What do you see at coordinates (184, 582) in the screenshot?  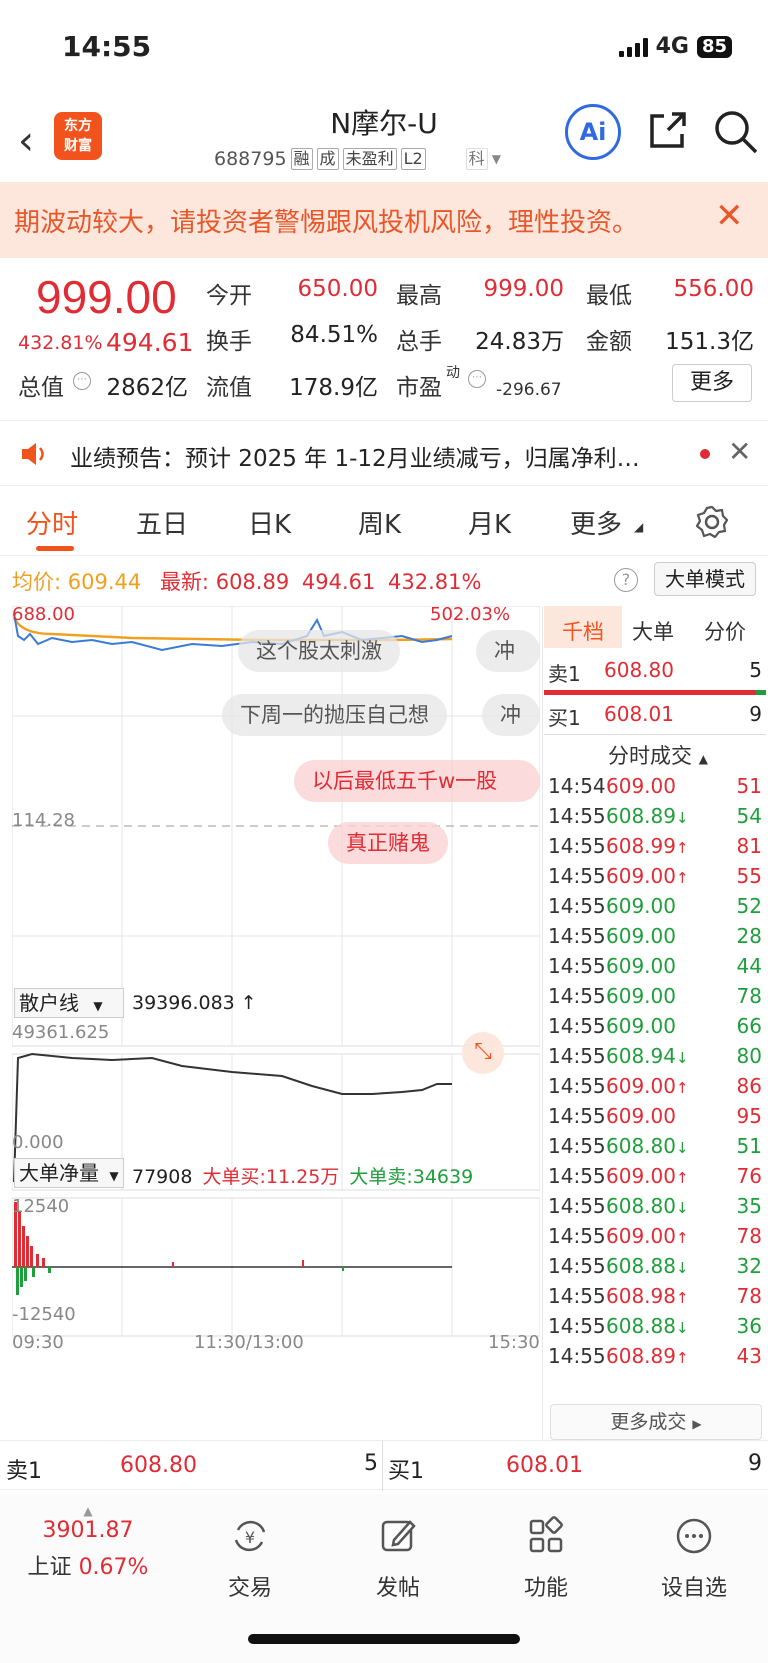 I see `latest-label: 最新:` at bounding box center [184, 582].